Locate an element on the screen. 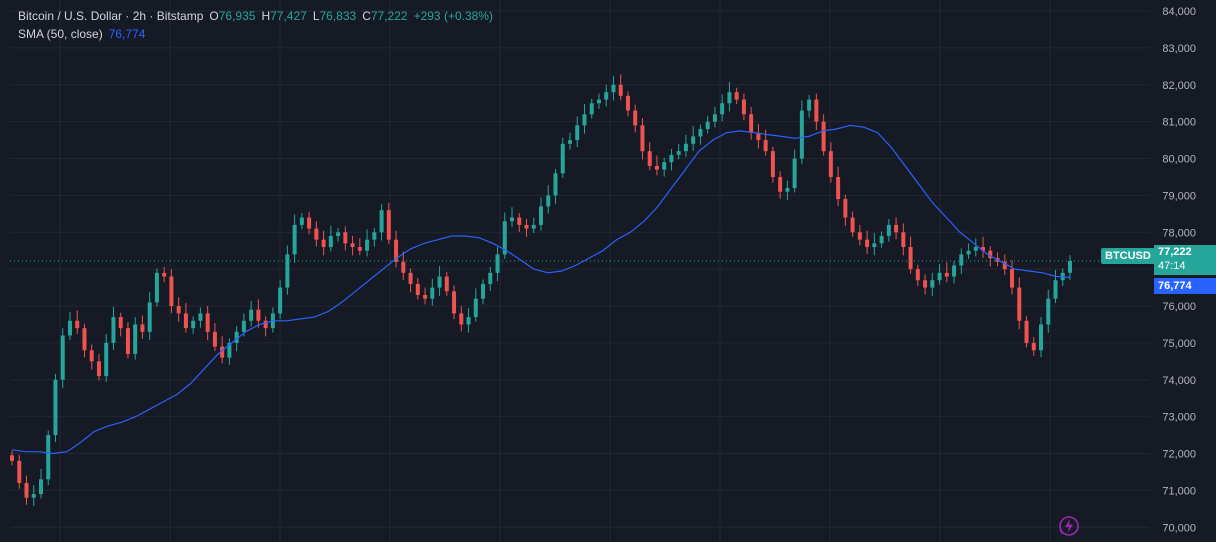  open-value: 76,935 is located at coordinates (237, 16).